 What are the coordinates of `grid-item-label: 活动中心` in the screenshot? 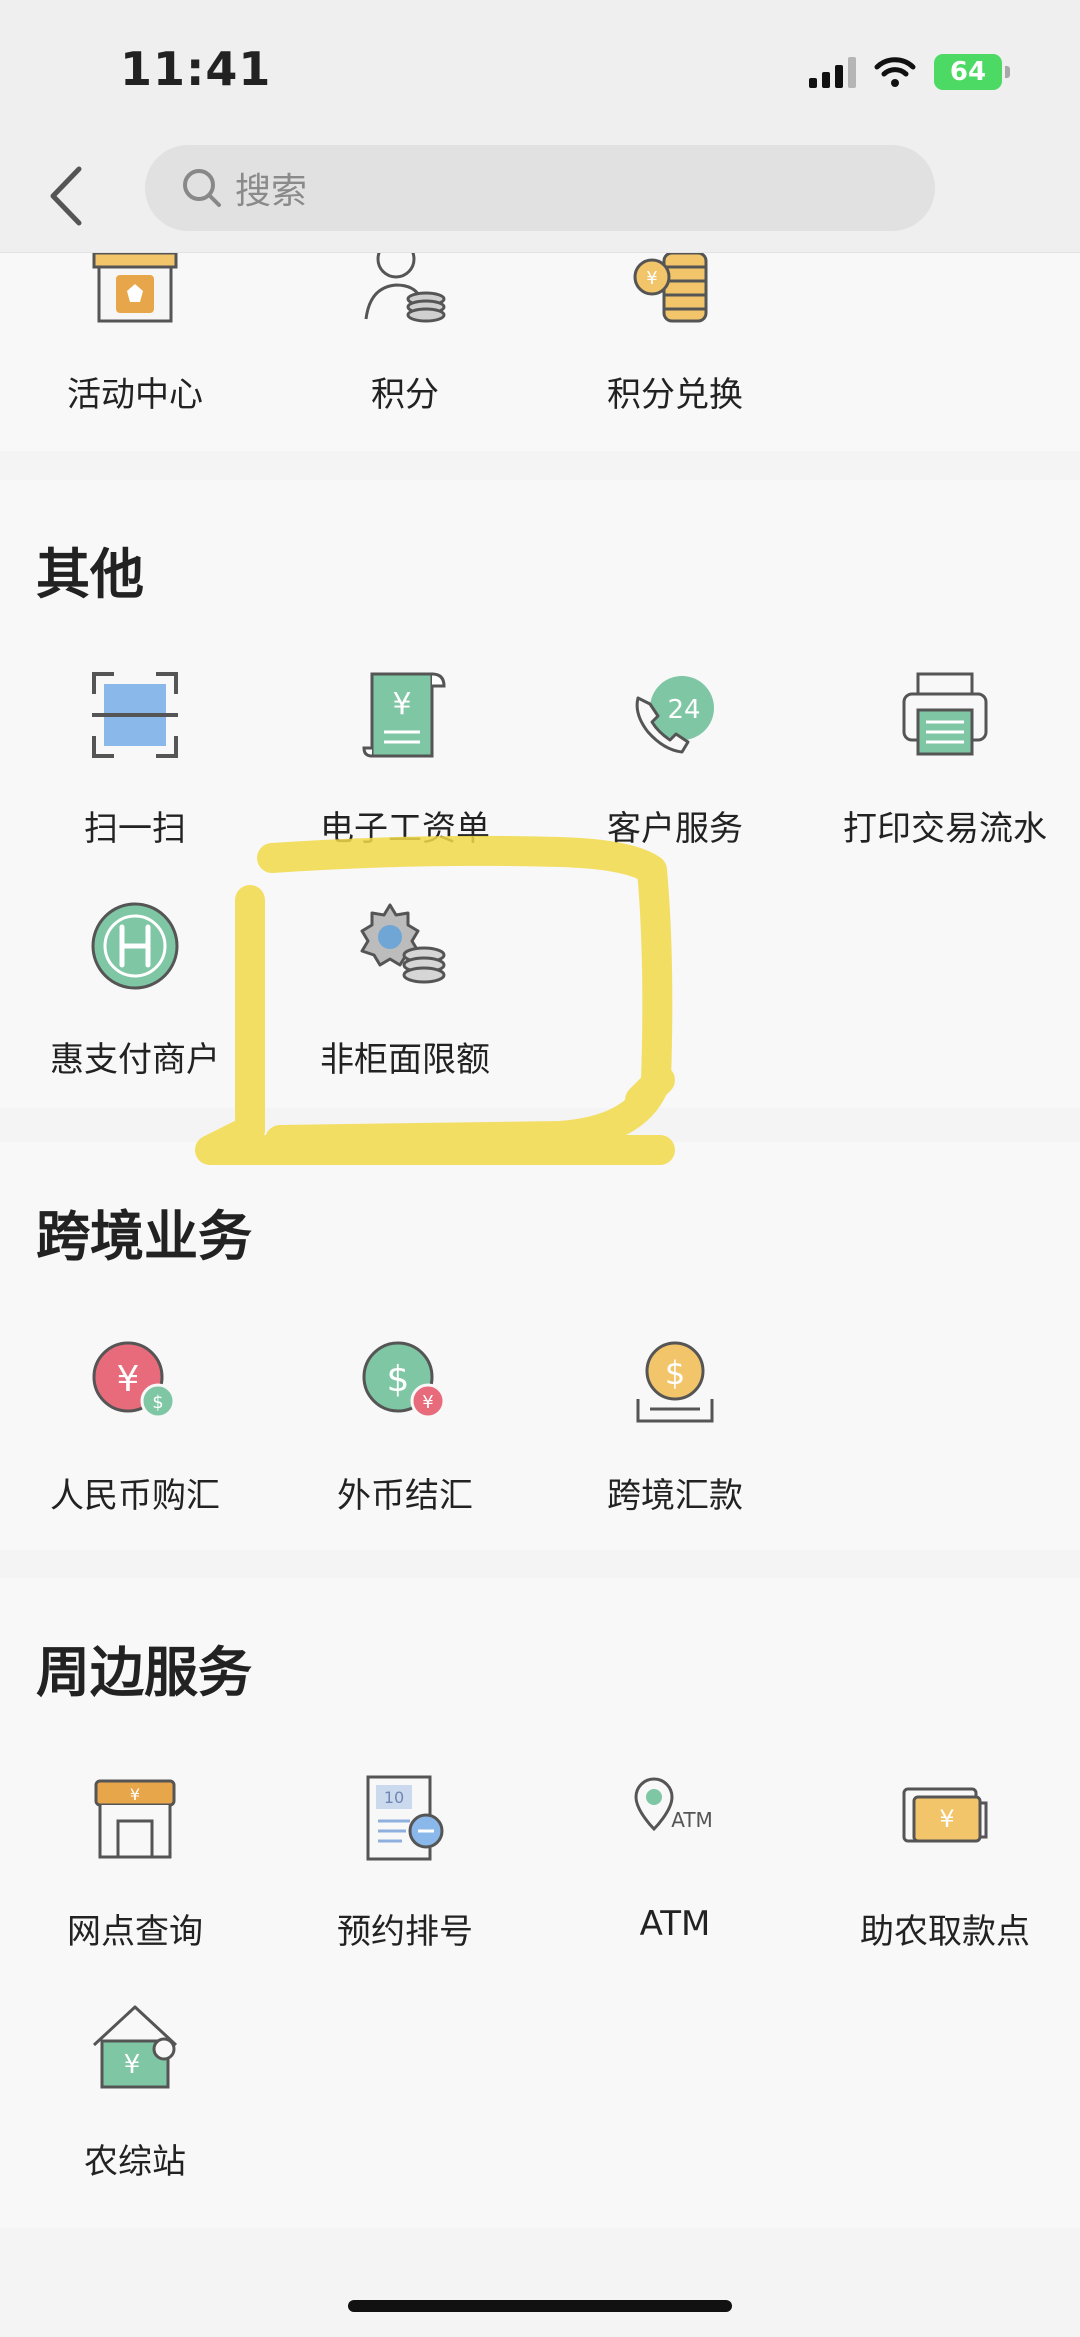 It's located at (135, 395).